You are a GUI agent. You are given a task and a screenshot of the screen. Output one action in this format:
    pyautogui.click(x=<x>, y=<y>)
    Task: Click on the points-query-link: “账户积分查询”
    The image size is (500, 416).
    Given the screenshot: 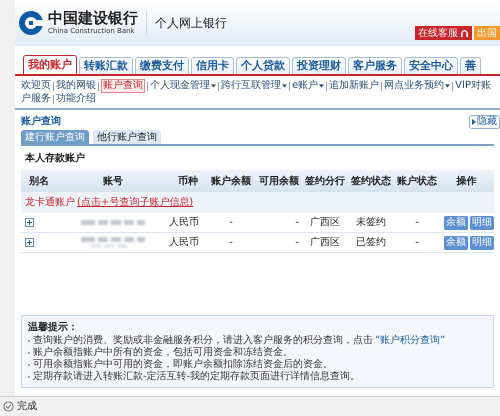 What is the action you would take?
    pyautogui.click(x=410, y=340)
    